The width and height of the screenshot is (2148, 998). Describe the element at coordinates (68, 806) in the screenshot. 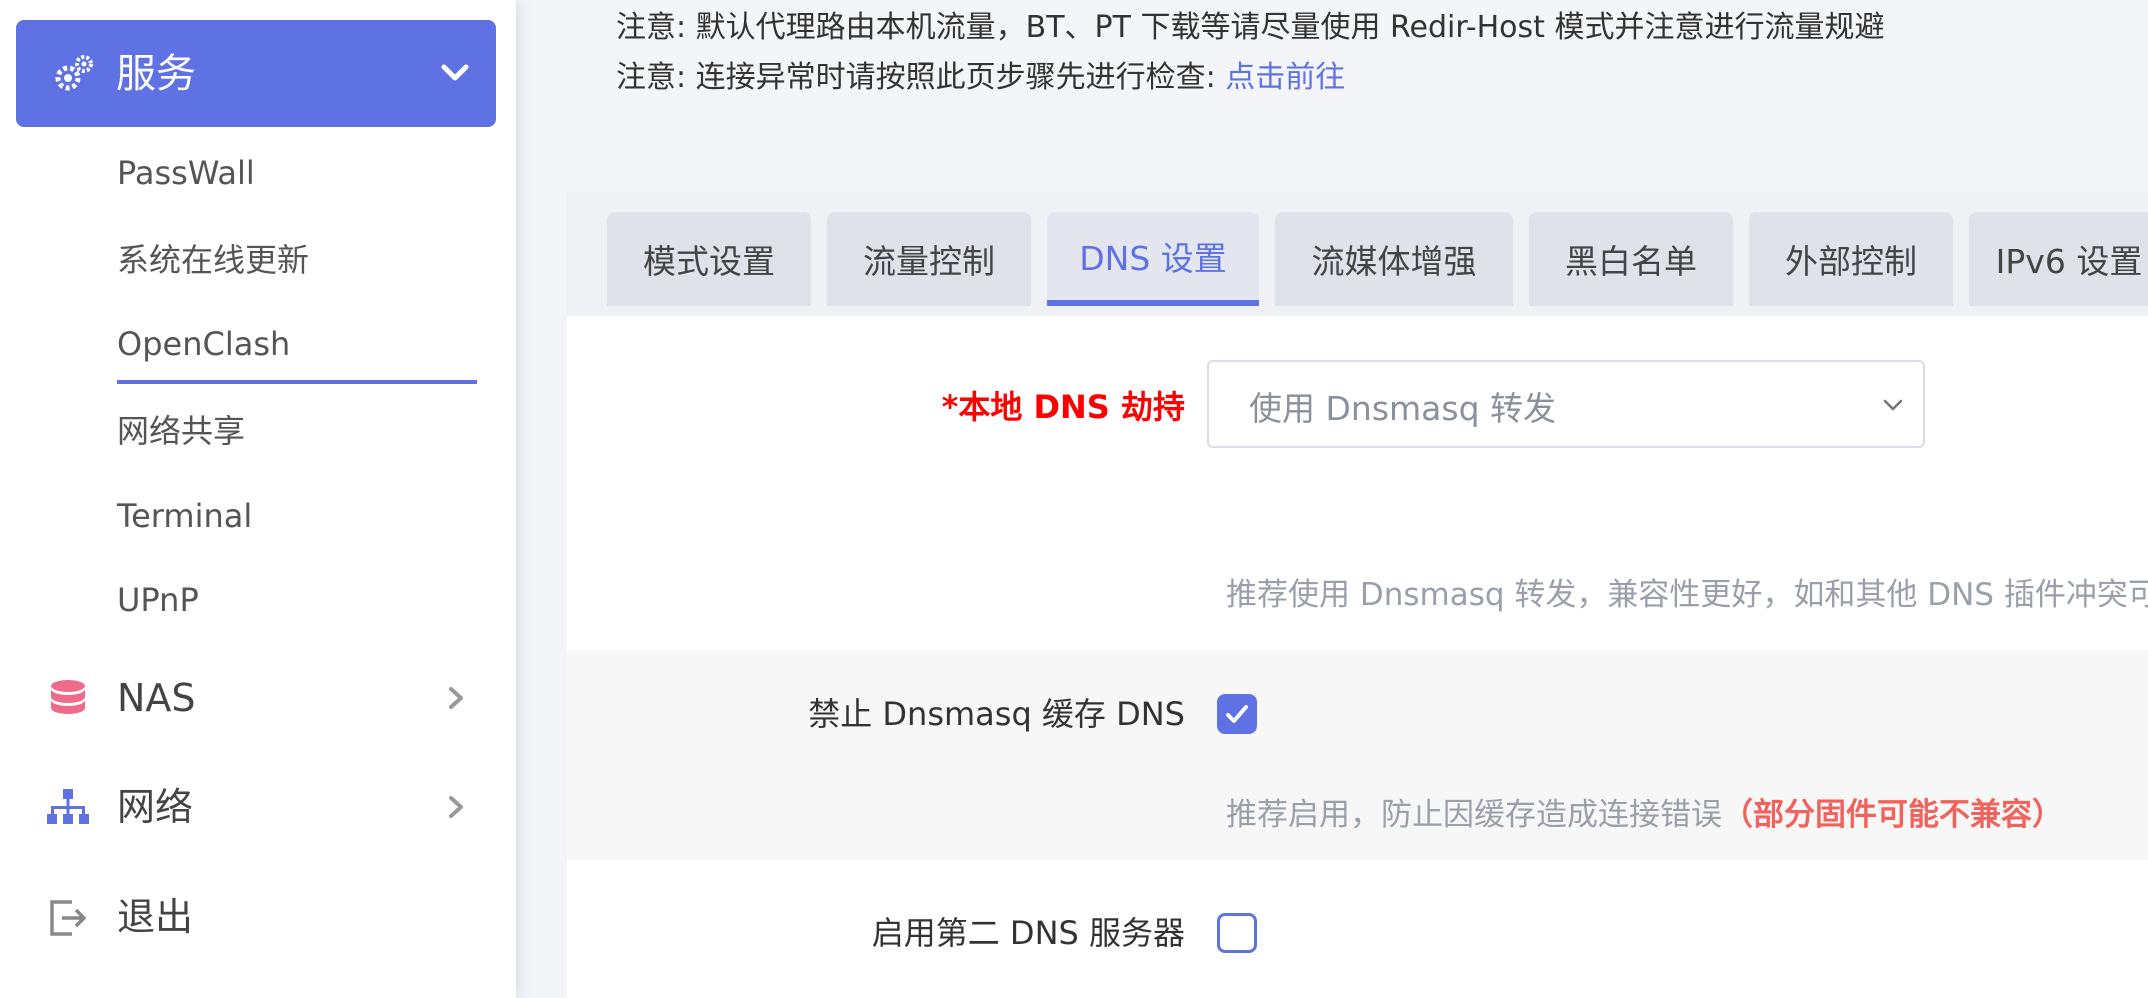

I see `network-icon` at that location.